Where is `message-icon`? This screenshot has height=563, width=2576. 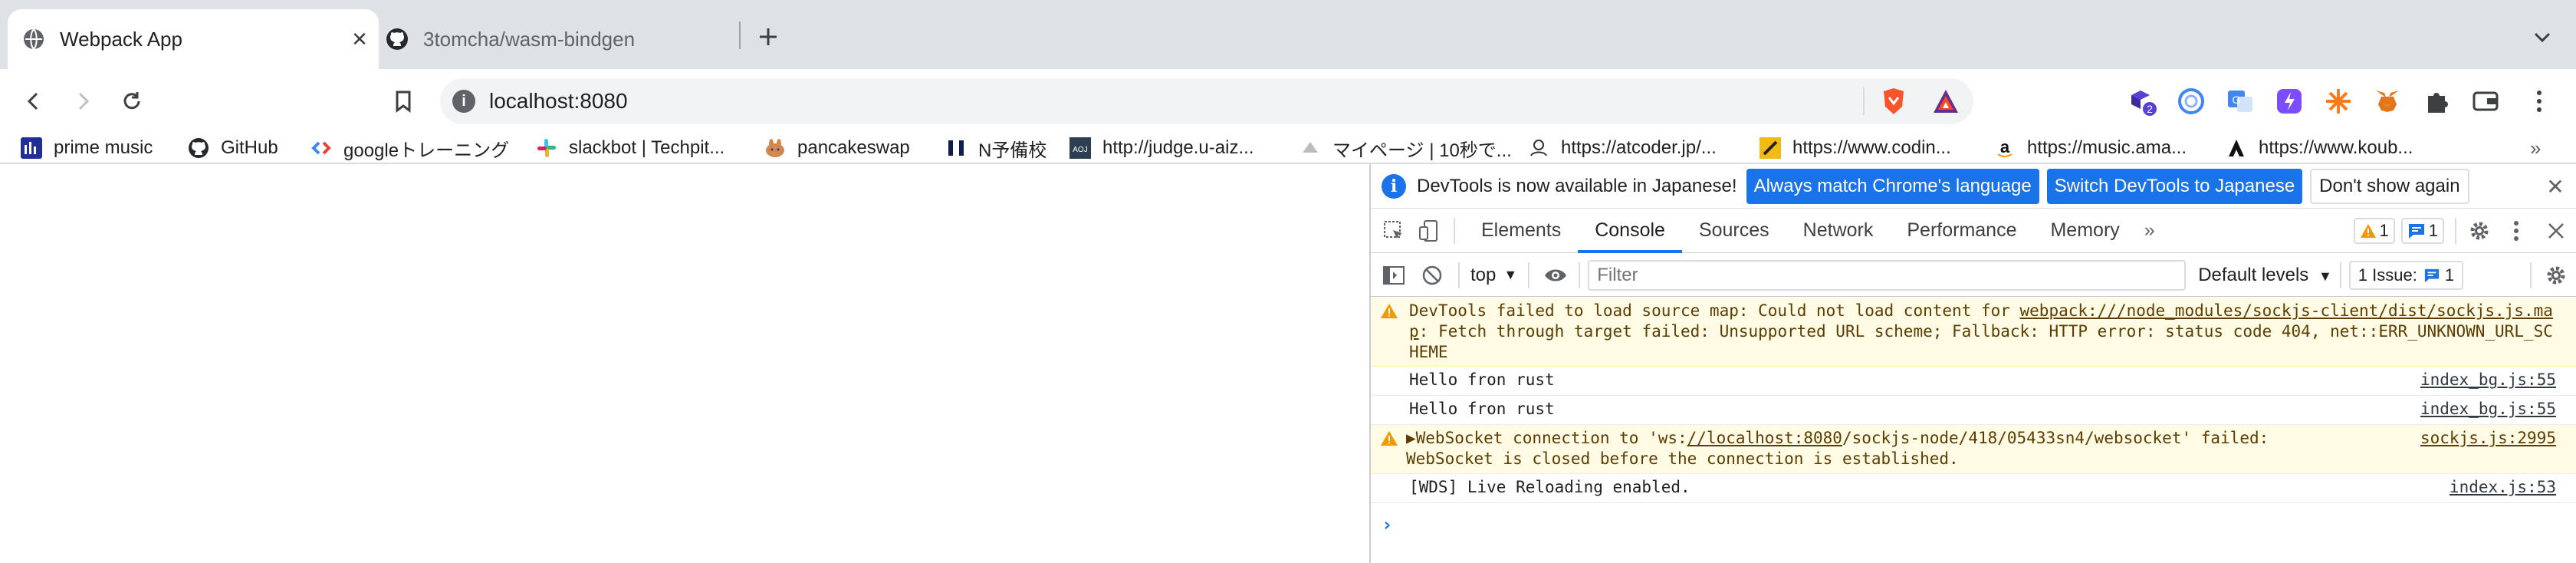
message-icon is located at coordinates (2432, 275).